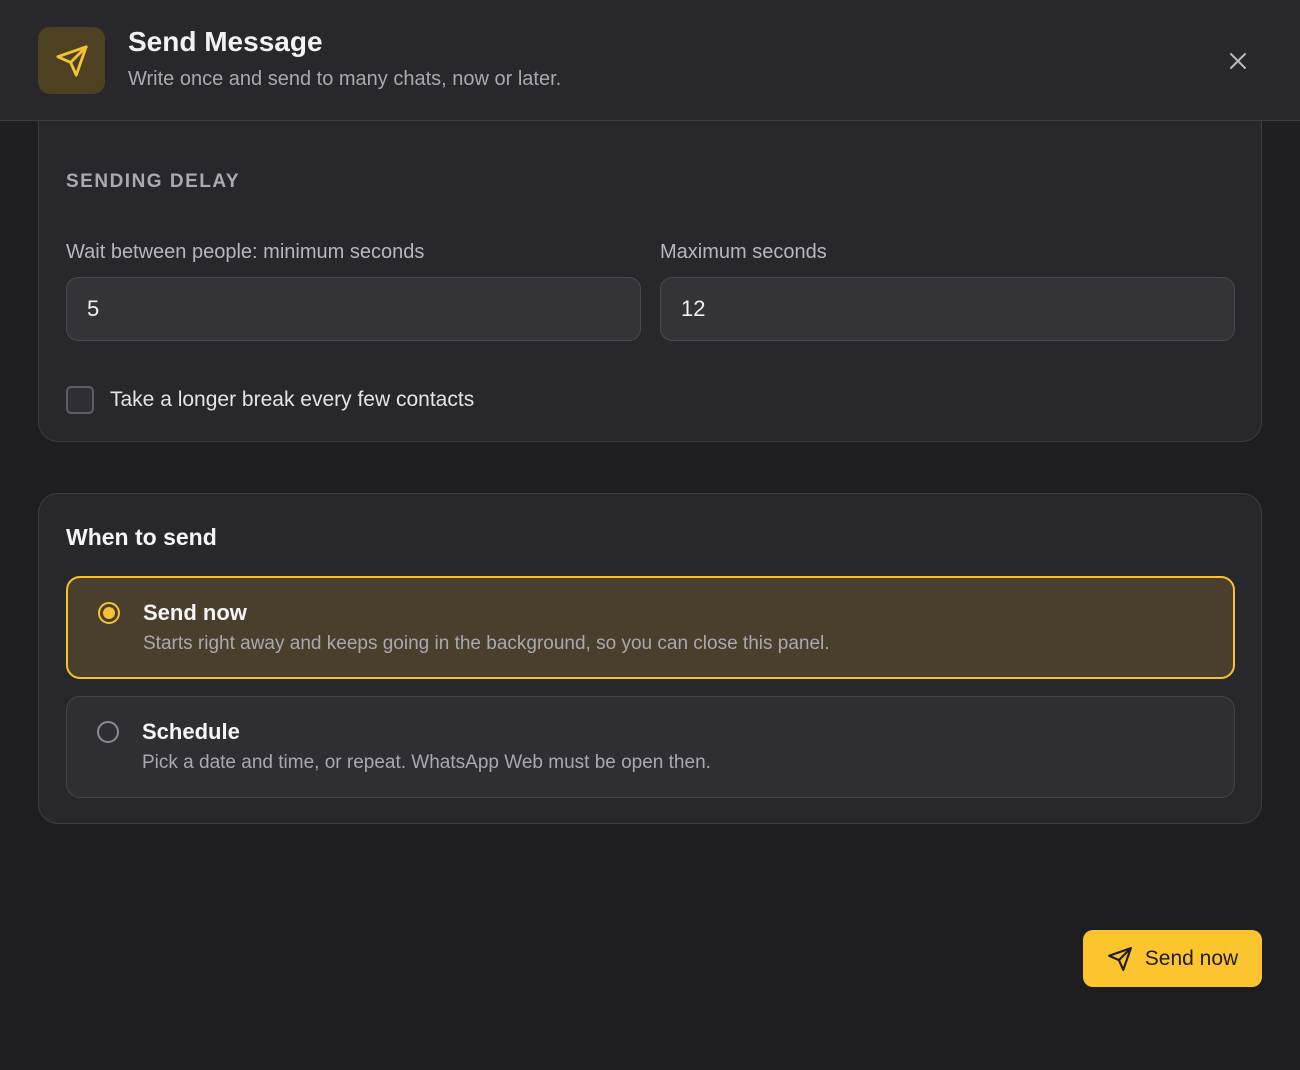  I want to click on max-seconds-input, so click(947, 309).